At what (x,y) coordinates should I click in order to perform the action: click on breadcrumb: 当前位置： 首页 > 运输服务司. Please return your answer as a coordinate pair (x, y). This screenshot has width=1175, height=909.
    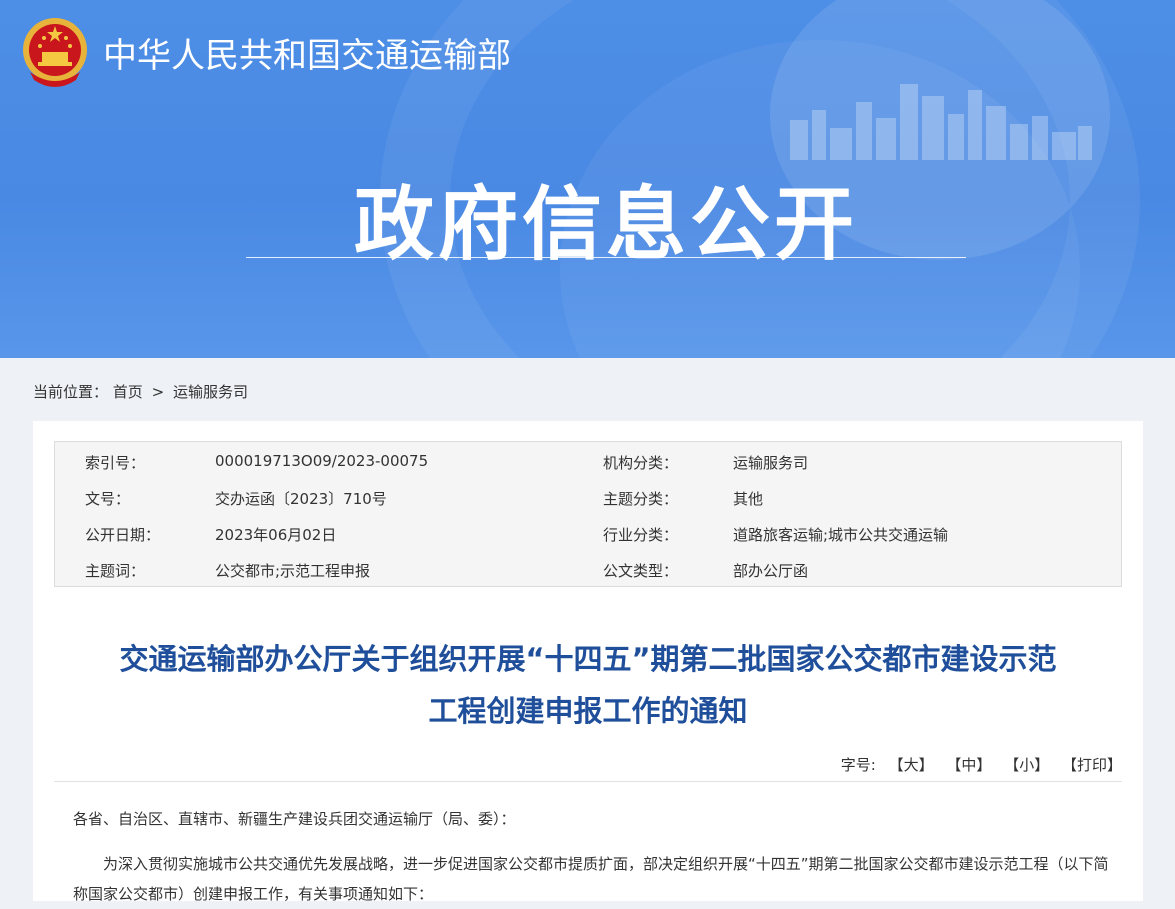
    Looking at the image, I should click on (140, 391).